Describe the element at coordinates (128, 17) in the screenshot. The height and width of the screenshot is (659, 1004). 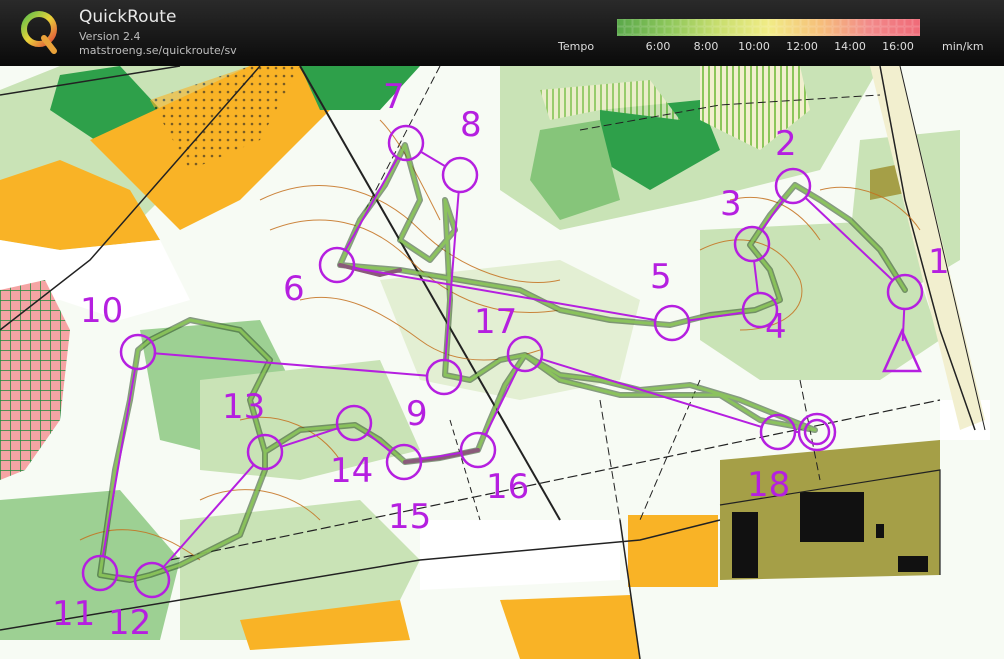
I see `app-title: QuickRoute` at that location.